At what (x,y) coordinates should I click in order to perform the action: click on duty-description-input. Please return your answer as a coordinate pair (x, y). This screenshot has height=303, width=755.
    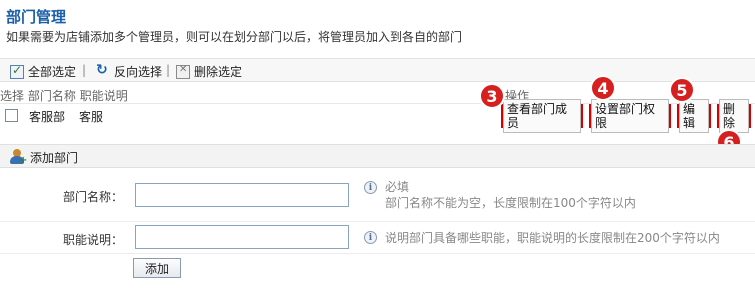
    Looking at the image, I should click on (242, 237).